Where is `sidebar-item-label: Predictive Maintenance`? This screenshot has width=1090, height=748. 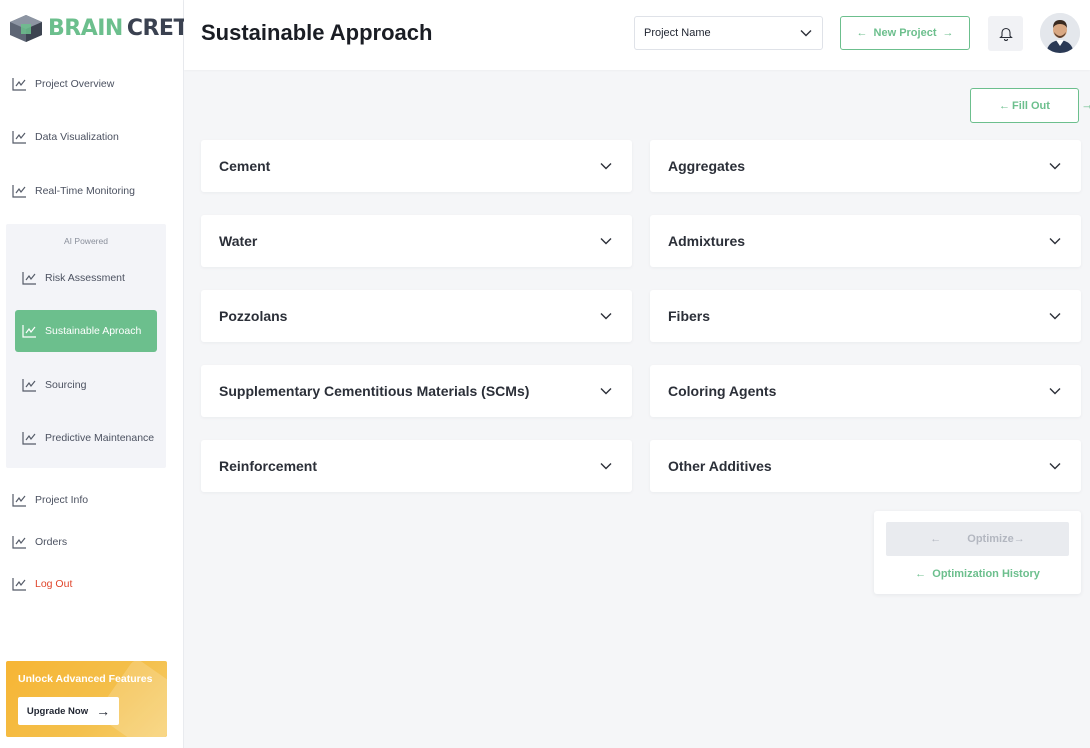
sidebar-item-label: Predictive Maintenance is located at coordinates (100, 438).